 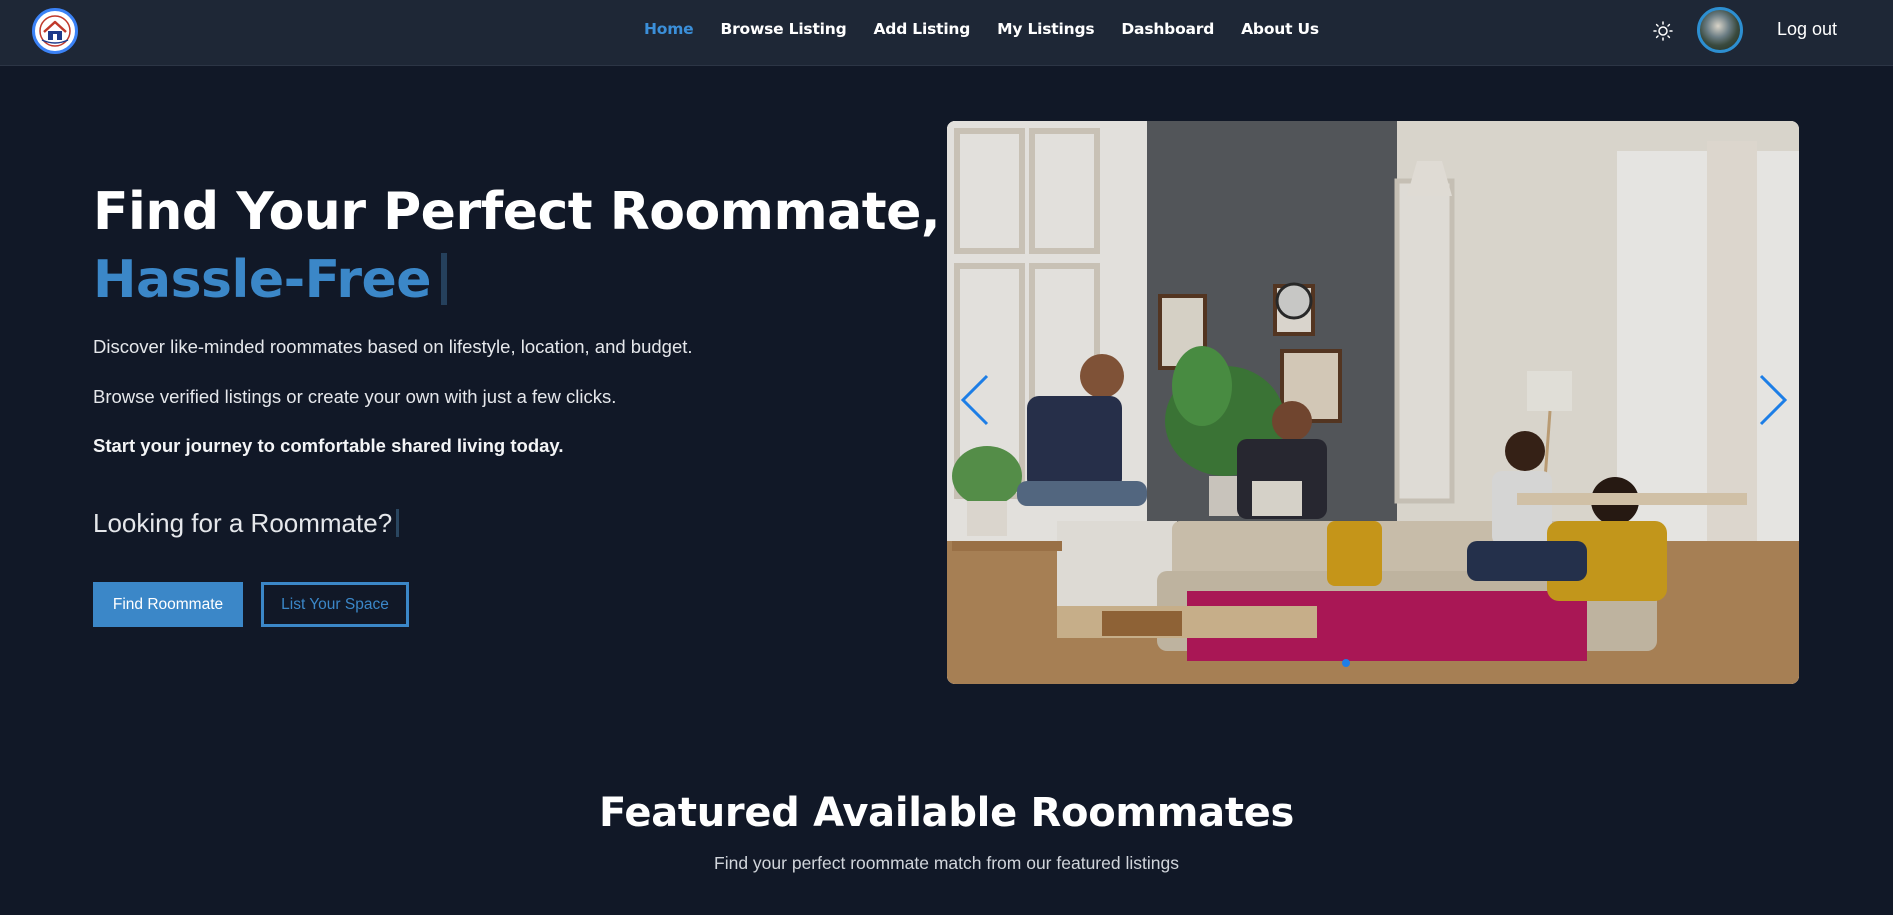 I want to click on typing-cursor-small, so click(x=398, y=523).